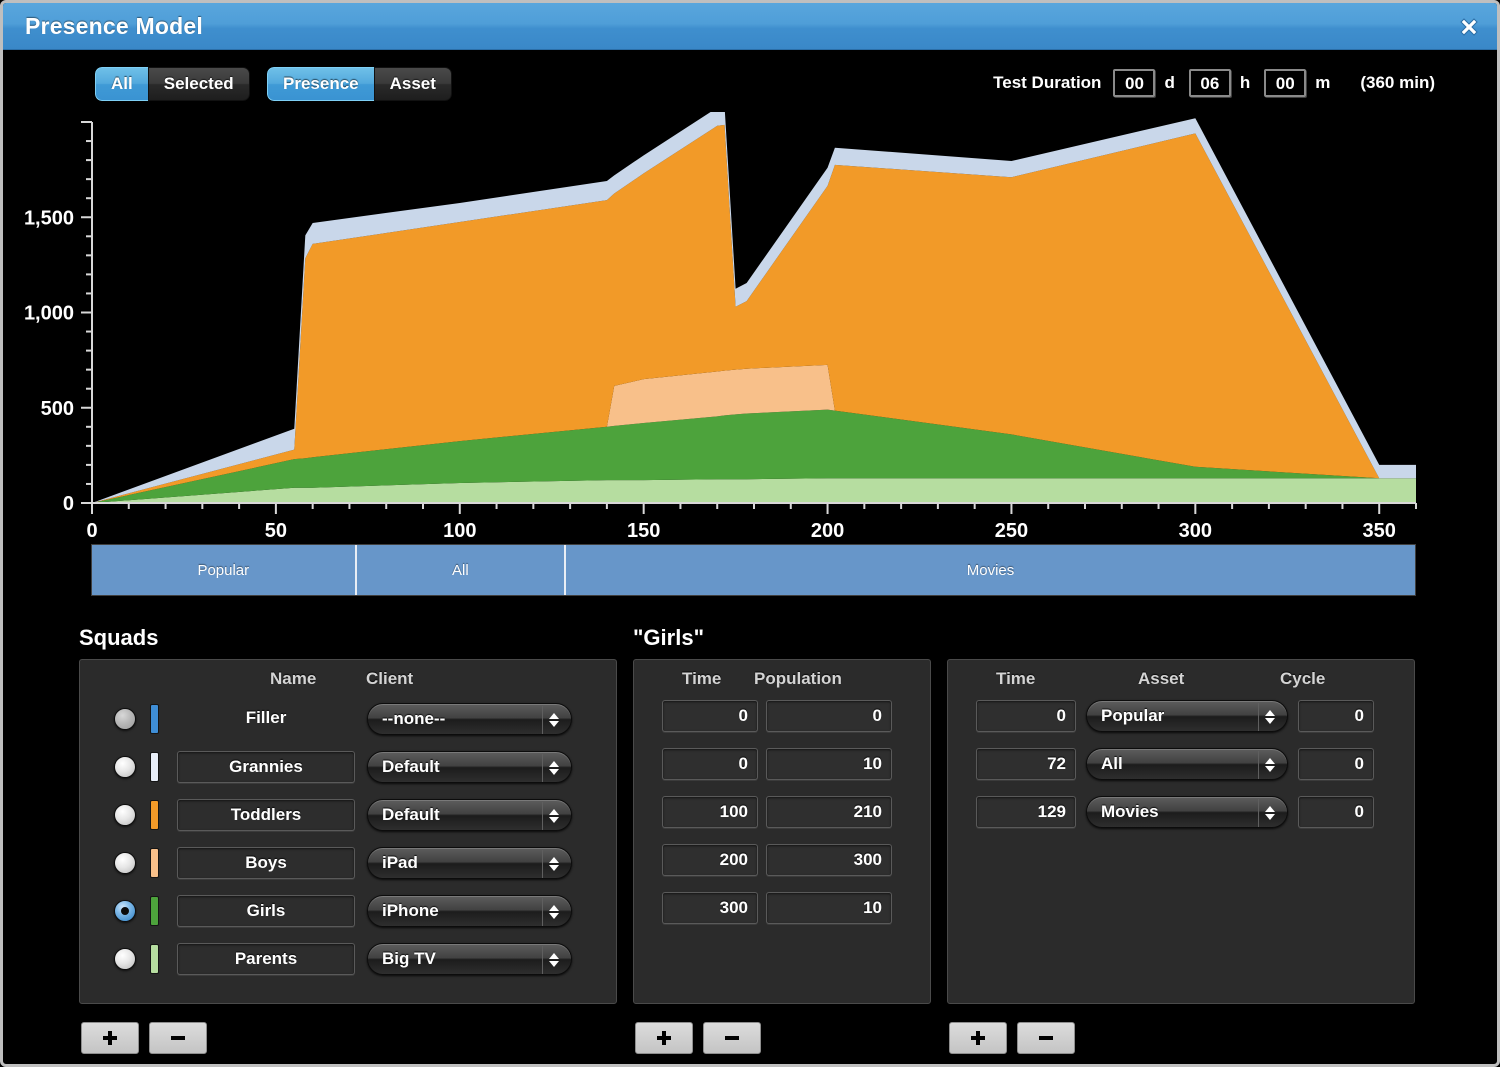 This screenshot has width=1500, height=1067. I want to click on asset-header-asset: Asset, so click(1161, 678).